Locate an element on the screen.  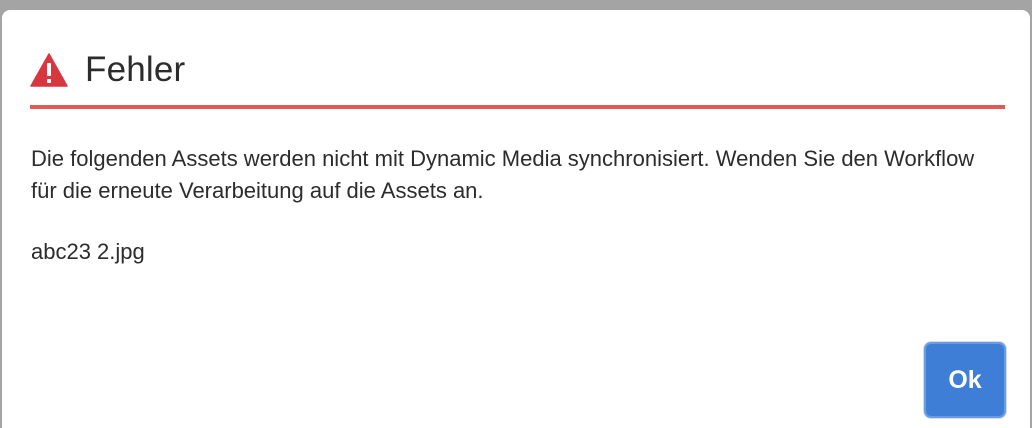
ok-button: Ok is located at coordinates (965, 380).